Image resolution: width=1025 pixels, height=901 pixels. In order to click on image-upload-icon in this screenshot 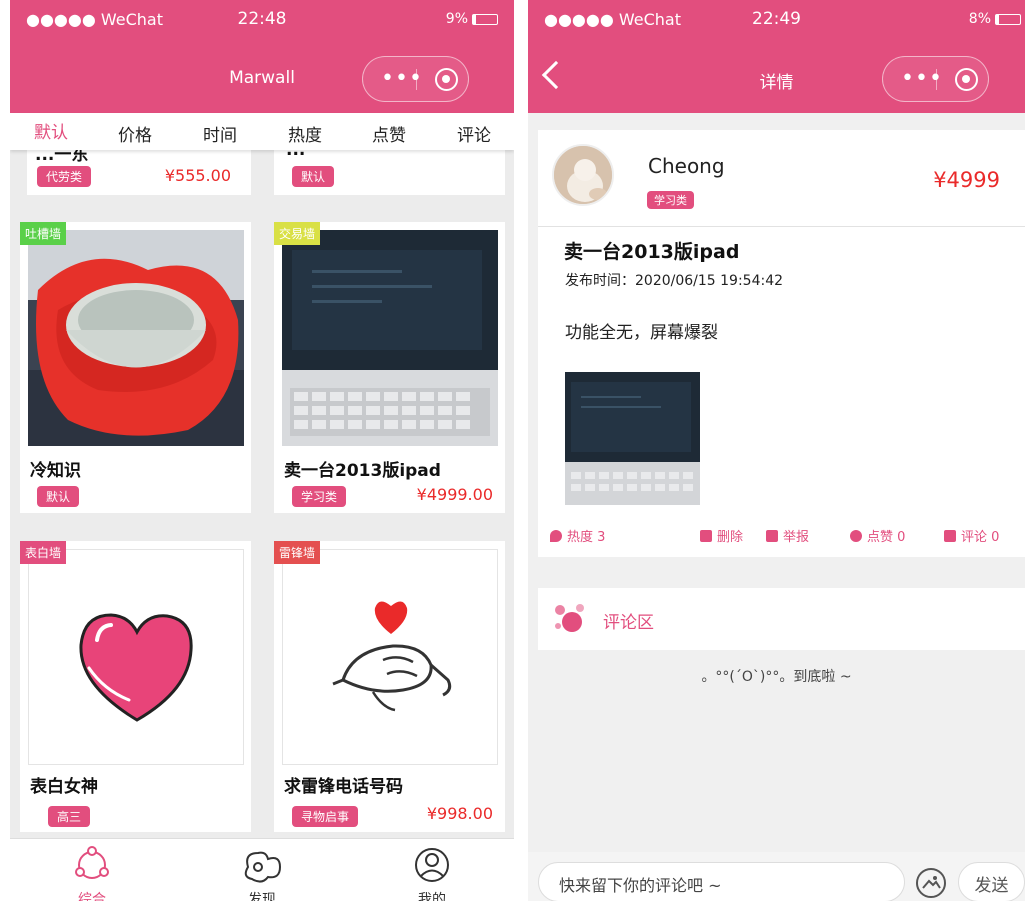, I will do `click(931, 883)`.